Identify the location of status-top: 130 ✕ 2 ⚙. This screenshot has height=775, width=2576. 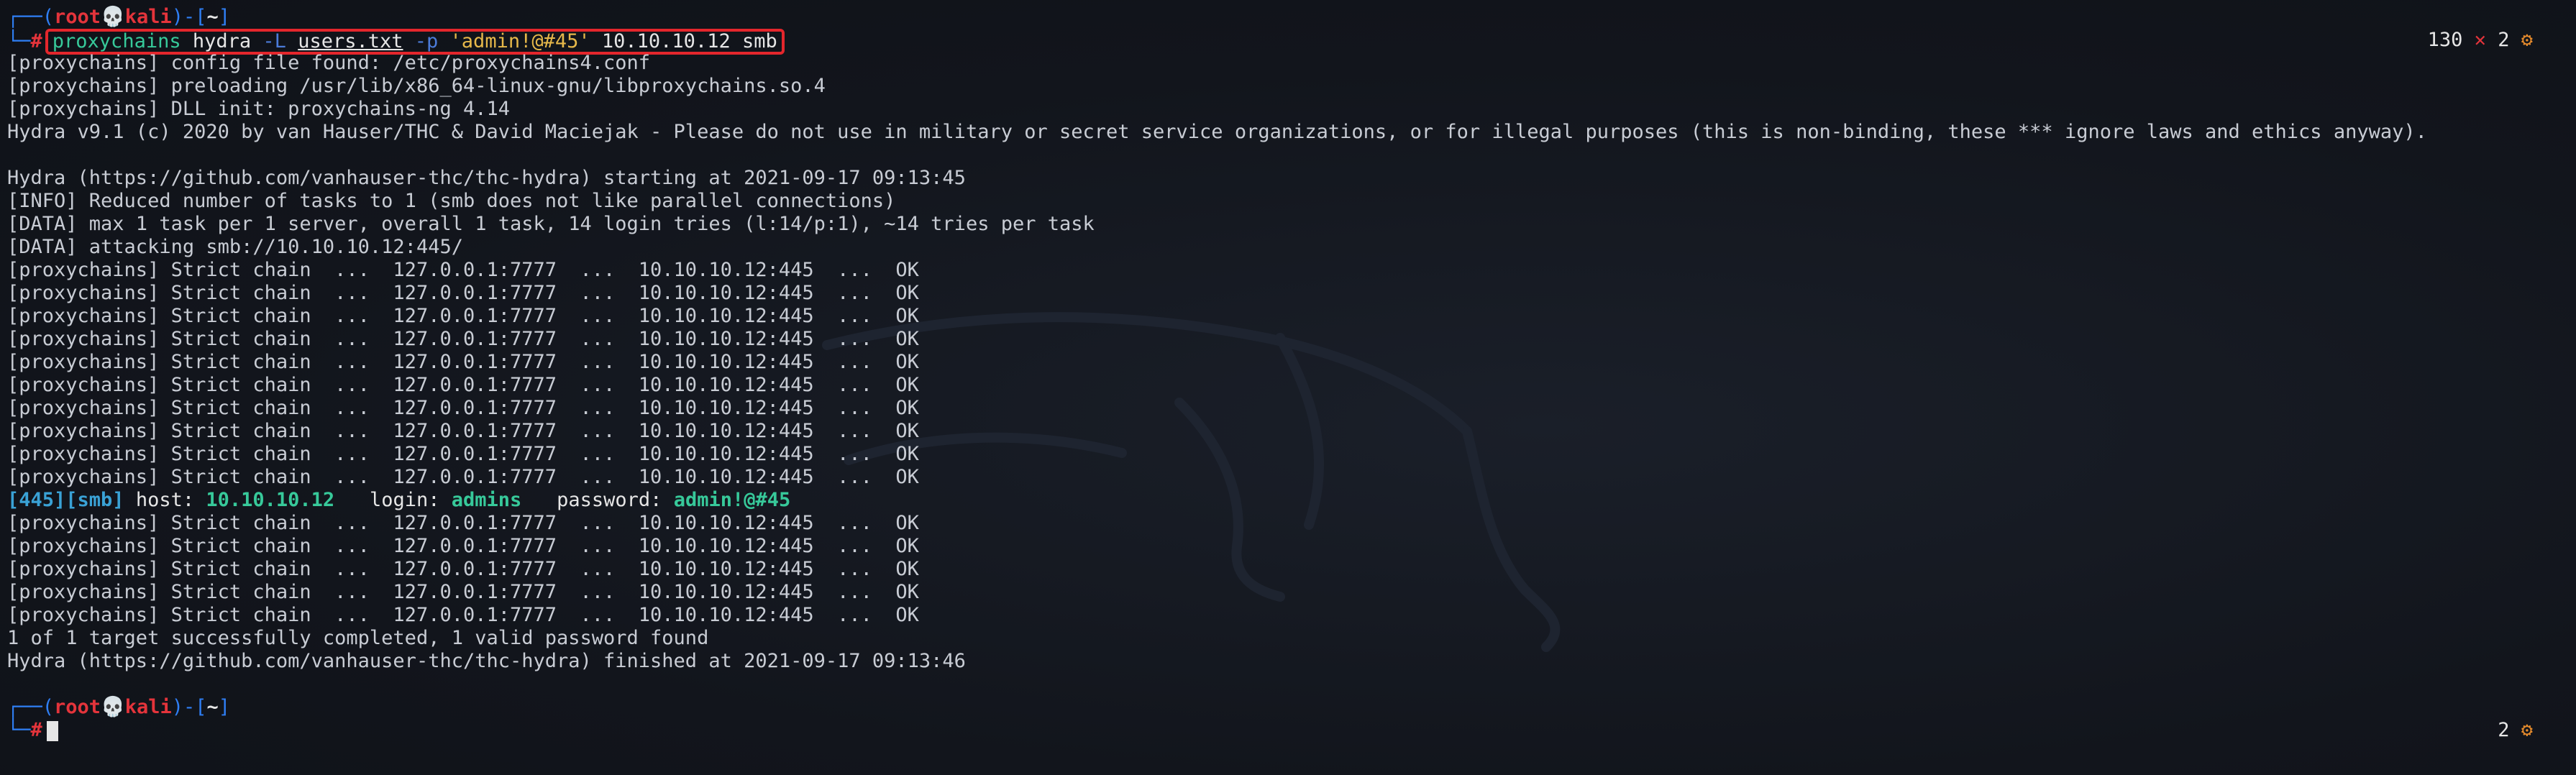
(2480, 40).